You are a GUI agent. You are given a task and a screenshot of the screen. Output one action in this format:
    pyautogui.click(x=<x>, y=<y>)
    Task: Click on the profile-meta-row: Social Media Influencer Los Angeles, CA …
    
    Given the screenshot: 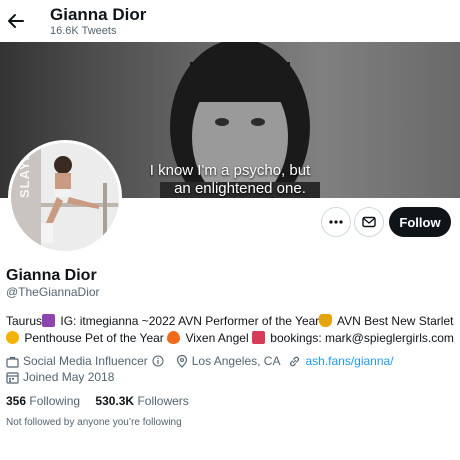 What is the action you would take?
    pyautogui.click(x=204, y=361)
    